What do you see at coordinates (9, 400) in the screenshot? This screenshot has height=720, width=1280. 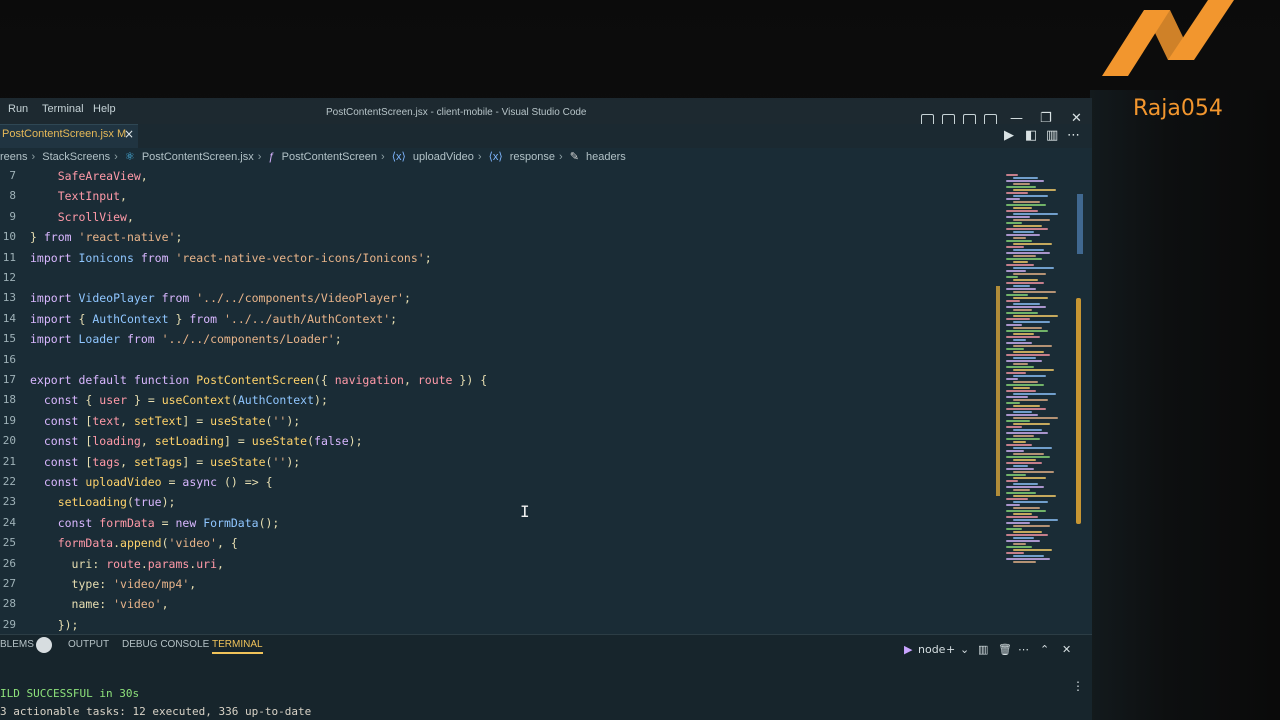 I see `line-number: 18` at bounding box center [9, 400].